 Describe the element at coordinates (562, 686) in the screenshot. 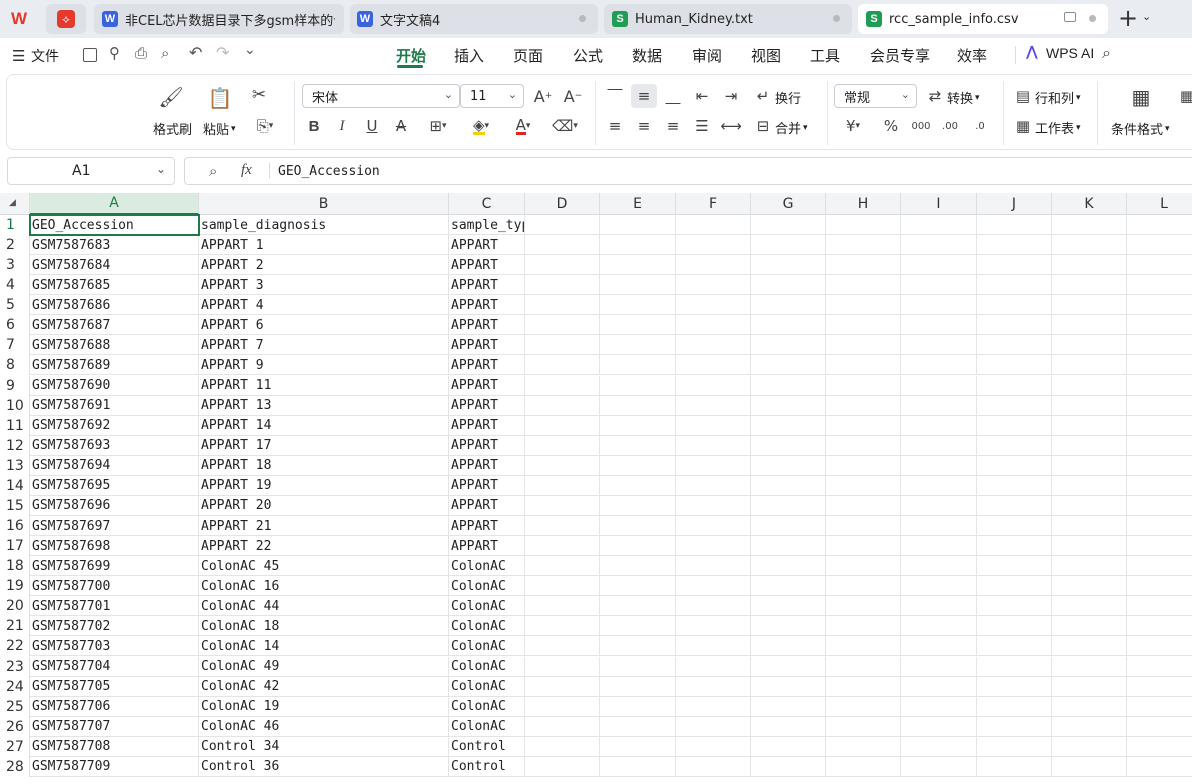

I see `cell-d24` at that location.